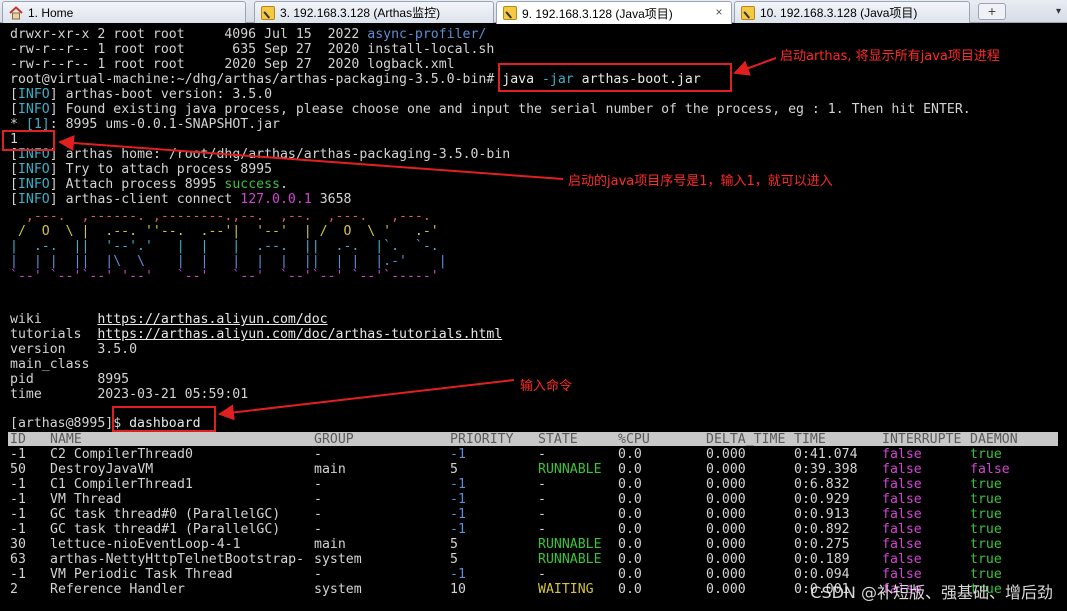 Image resolution: width=1067 pixels, height=611 pixels. Describe the element at coordinates (822, 529) in the screenshot. I see `cell-time: 0:0.892` at that location.